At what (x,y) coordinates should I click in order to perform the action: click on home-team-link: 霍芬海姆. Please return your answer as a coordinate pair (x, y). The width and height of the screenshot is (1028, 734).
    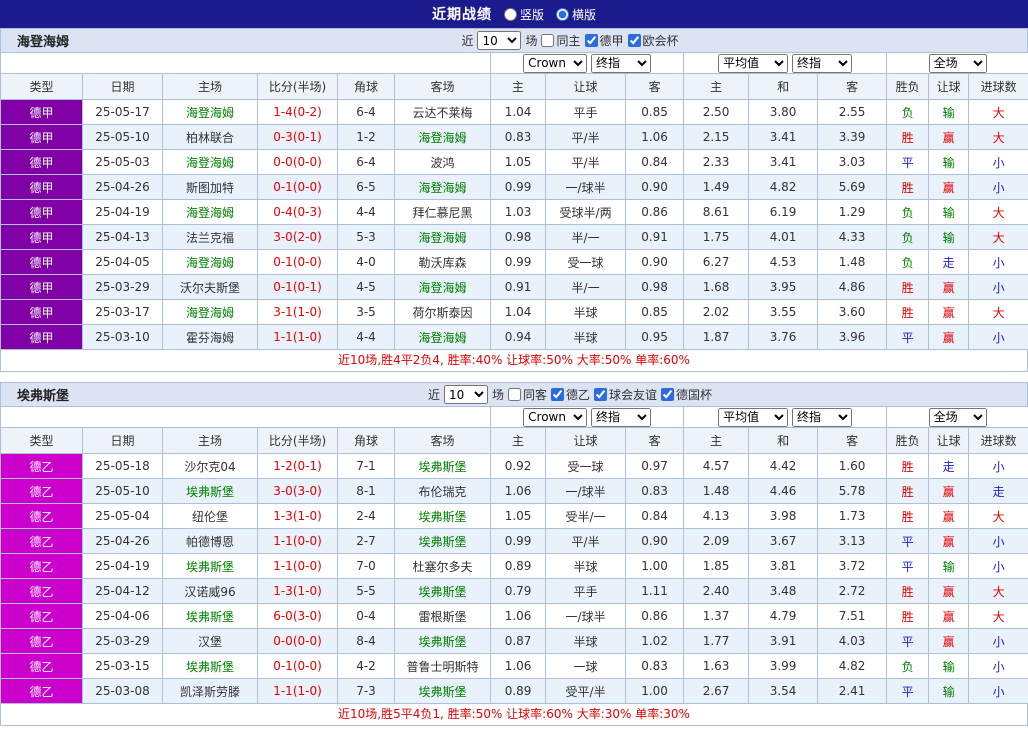
    Looking at the image, I should click on (210, 337).